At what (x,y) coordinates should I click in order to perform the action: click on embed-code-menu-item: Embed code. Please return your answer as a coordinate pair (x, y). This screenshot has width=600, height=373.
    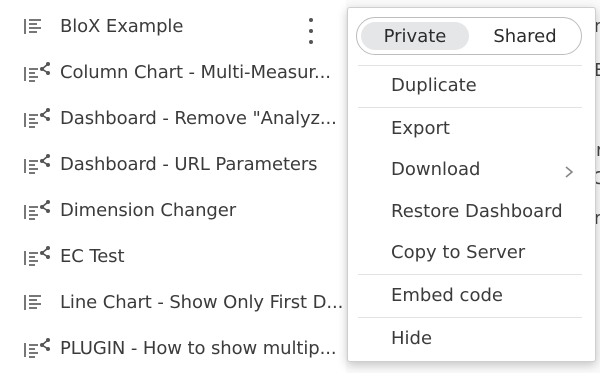
    Looking at the image, I should click on (447, 295).